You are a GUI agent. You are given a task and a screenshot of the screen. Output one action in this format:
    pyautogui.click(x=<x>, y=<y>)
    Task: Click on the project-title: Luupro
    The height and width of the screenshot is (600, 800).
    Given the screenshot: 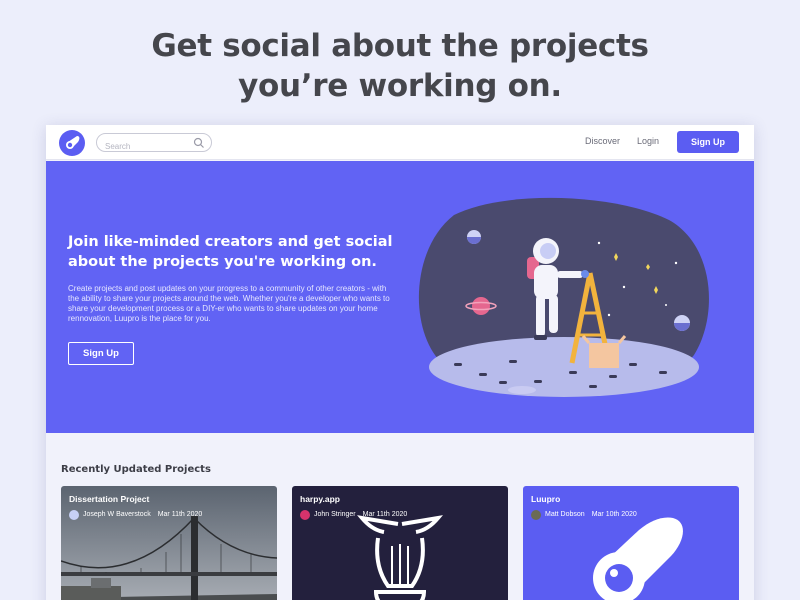 What is the action you would take?
    pyautogui.click(x=545, y=499)
    